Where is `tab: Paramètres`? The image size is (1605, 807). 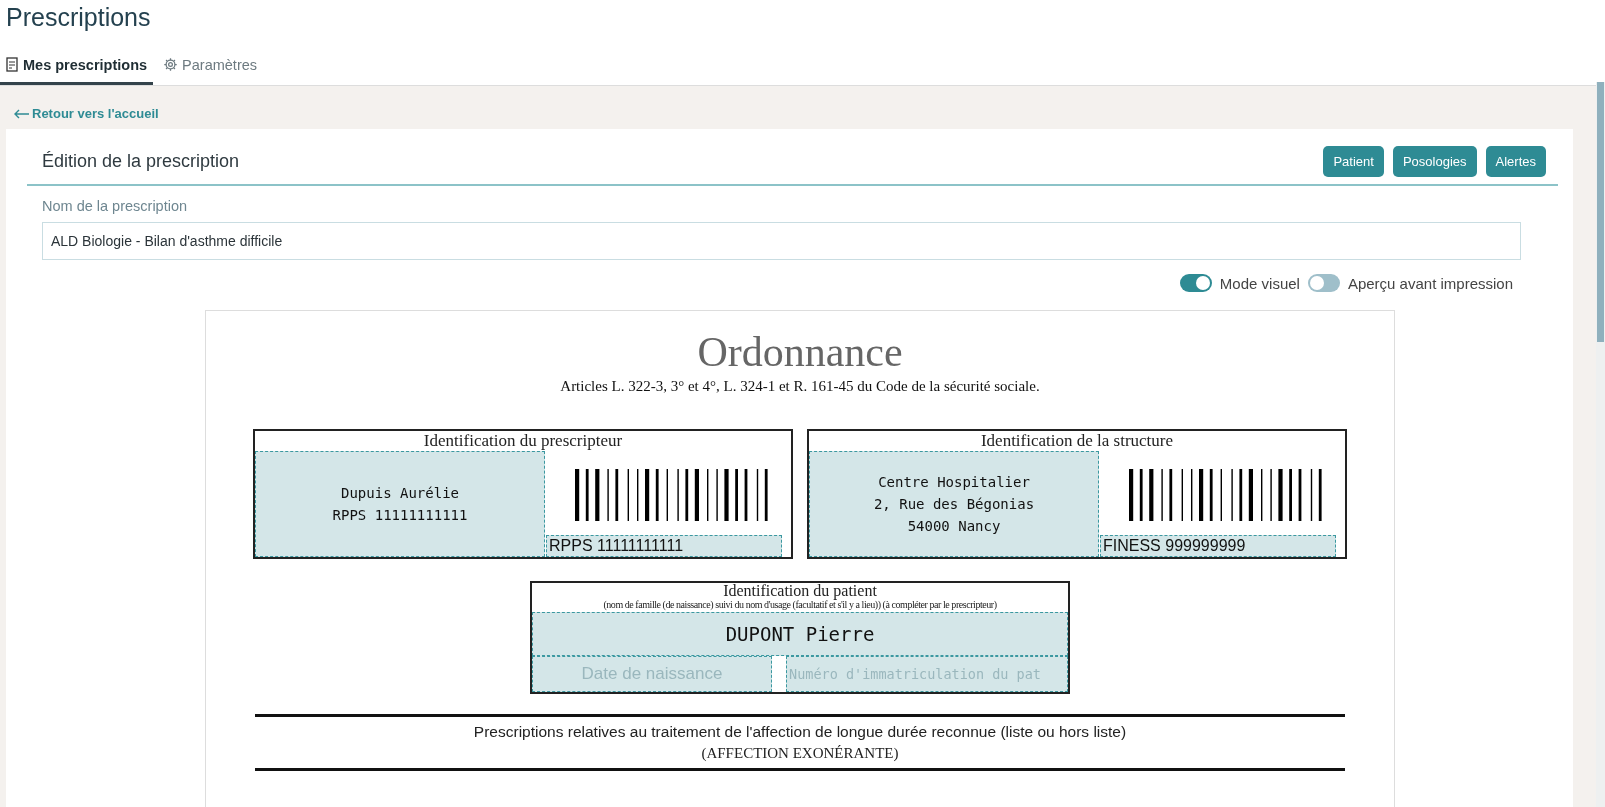 tab: Paramètres is located at coordinates (210, 66).